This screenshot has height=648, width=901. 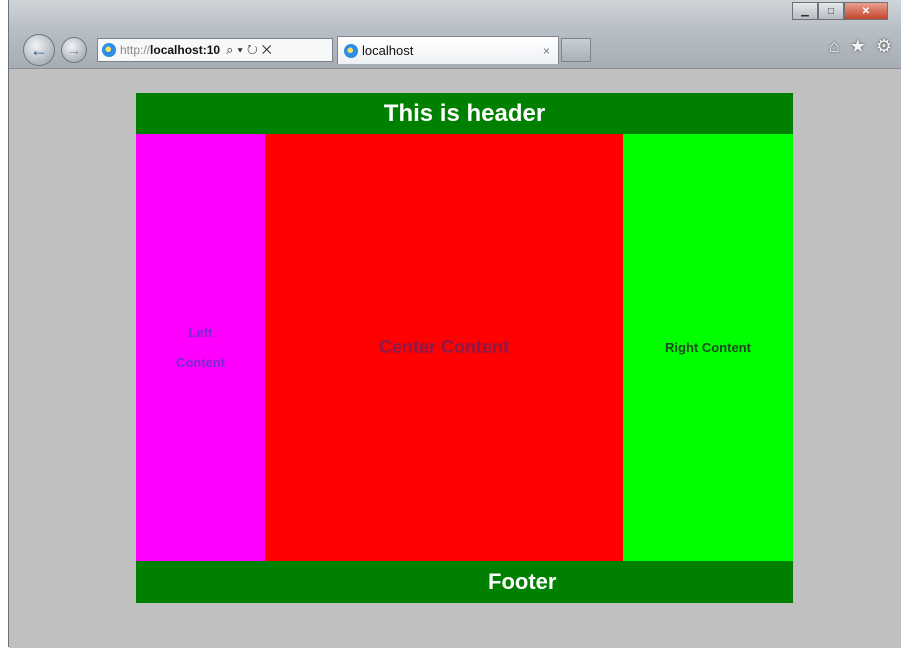 I want to click on maximize-button: □, so click(x=831, y=11).